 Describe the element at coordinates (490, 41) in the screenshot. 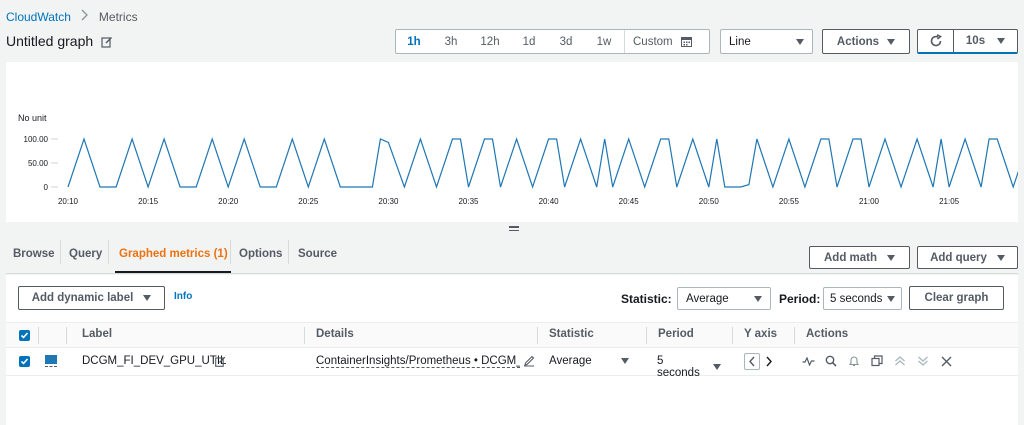

I see `time-range-12h: 12h` at that location.